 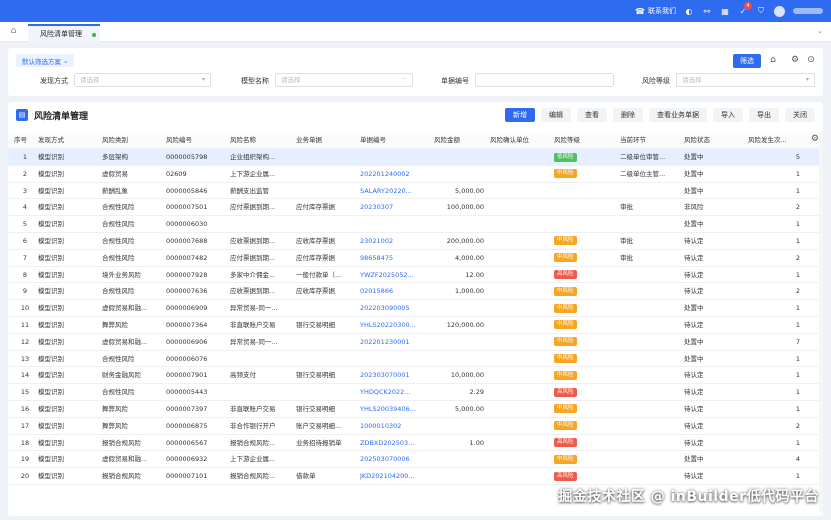 What do you see at coordinates (678, 115) in the screenshot?
I see `view-business-doc-button: 查看业务单据` at bounding box center [678, 115].